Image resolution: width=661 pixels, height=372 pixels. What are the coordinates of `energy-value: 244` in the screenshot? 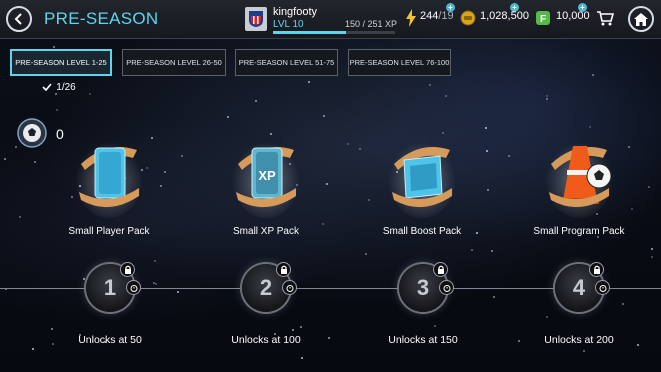 It's located at (429, 16).